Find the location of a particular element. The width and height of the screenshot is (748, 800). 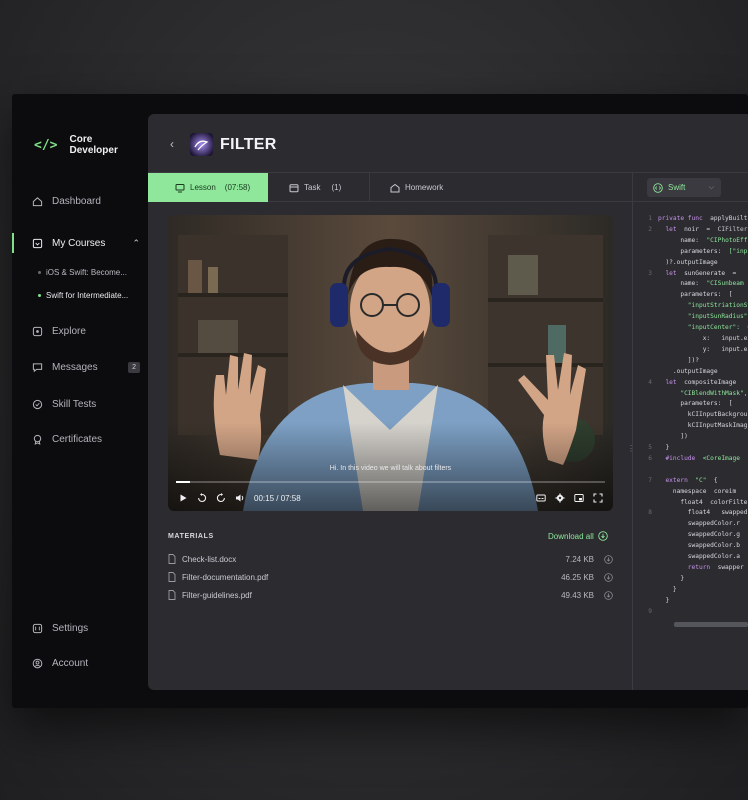

rewind-icon is located at coordinates (202, 498).